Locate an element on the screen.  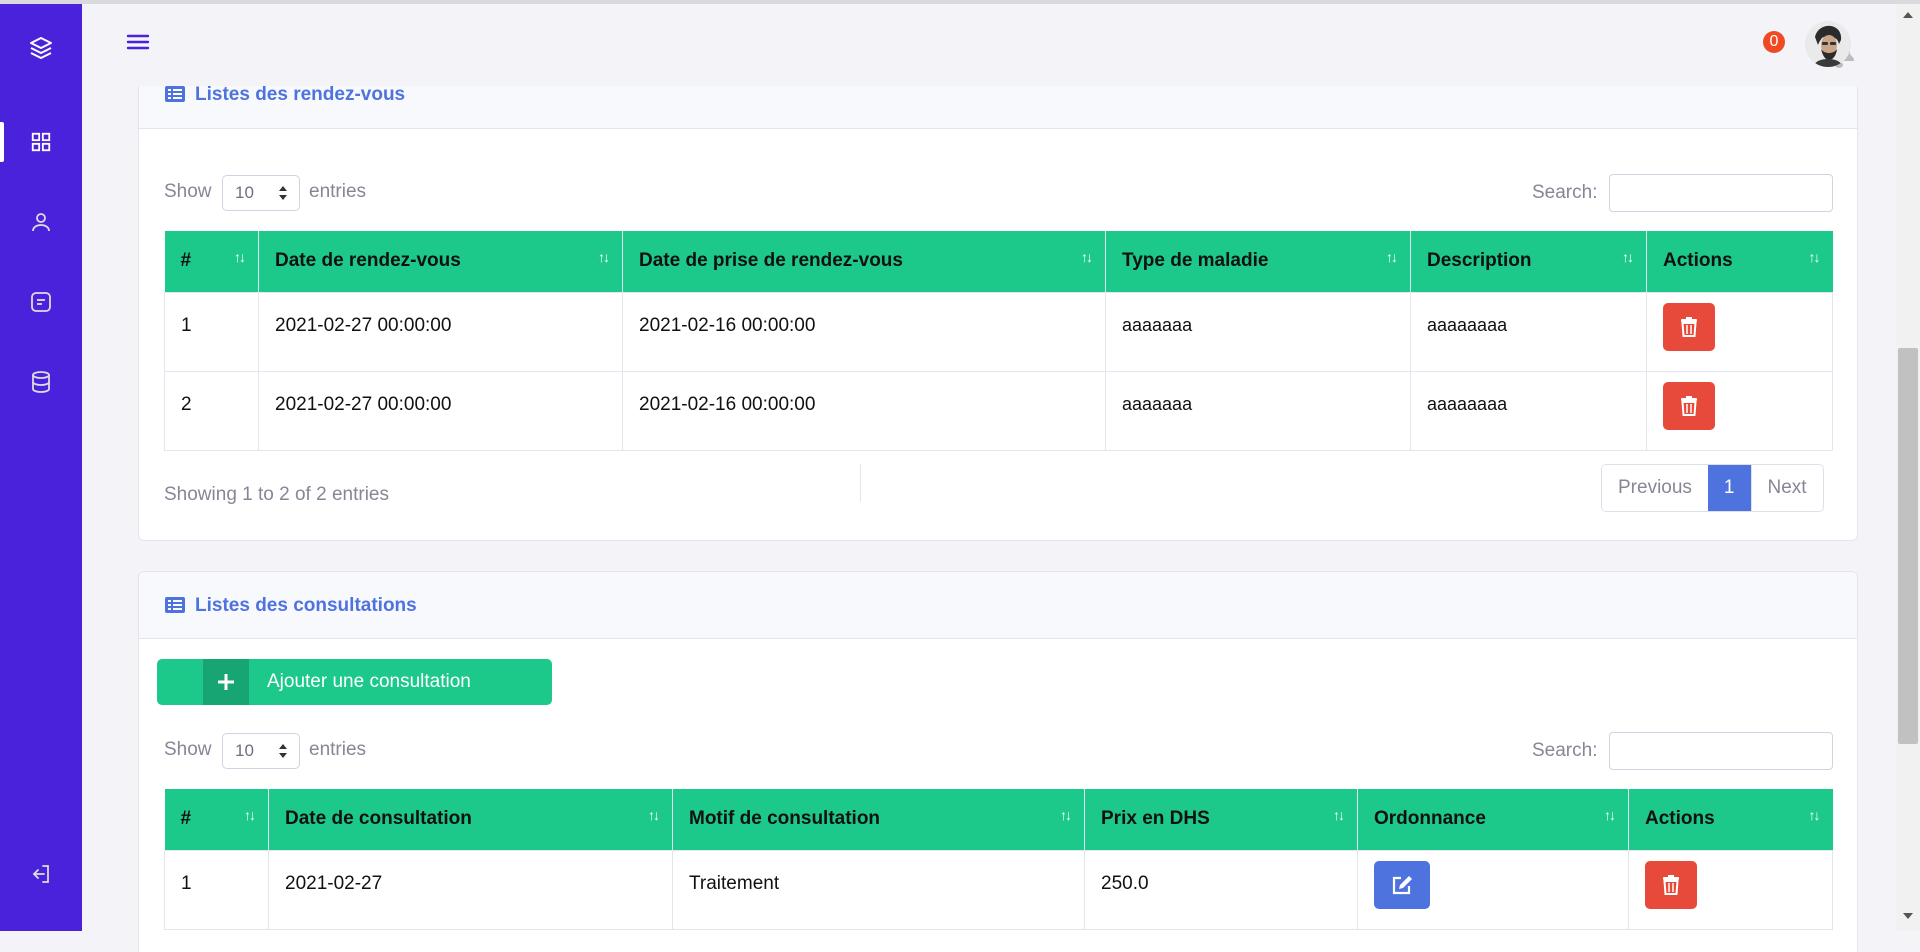
edit-prescription-button is located at coordinates (1402, 884).